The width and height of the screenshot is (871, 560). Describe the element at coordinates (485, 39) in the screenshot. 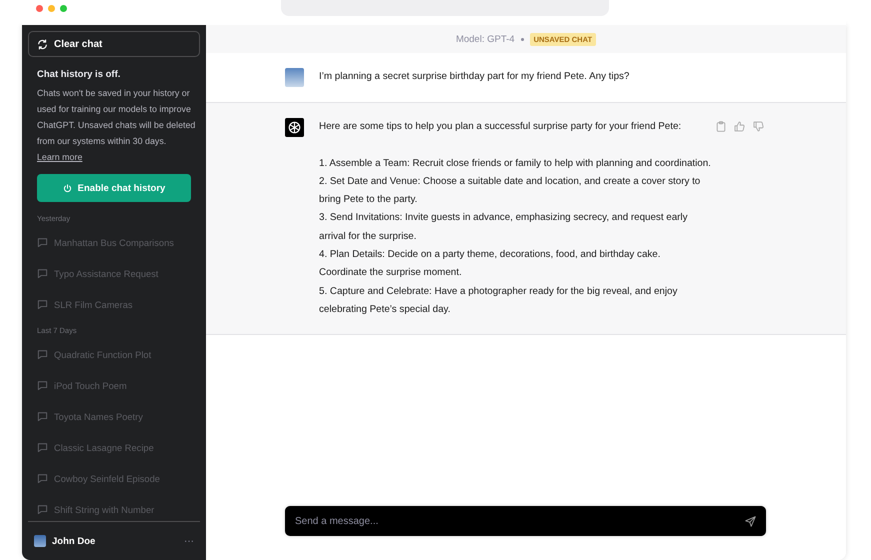

I see `model-label: Model: GPT-4` at that location.